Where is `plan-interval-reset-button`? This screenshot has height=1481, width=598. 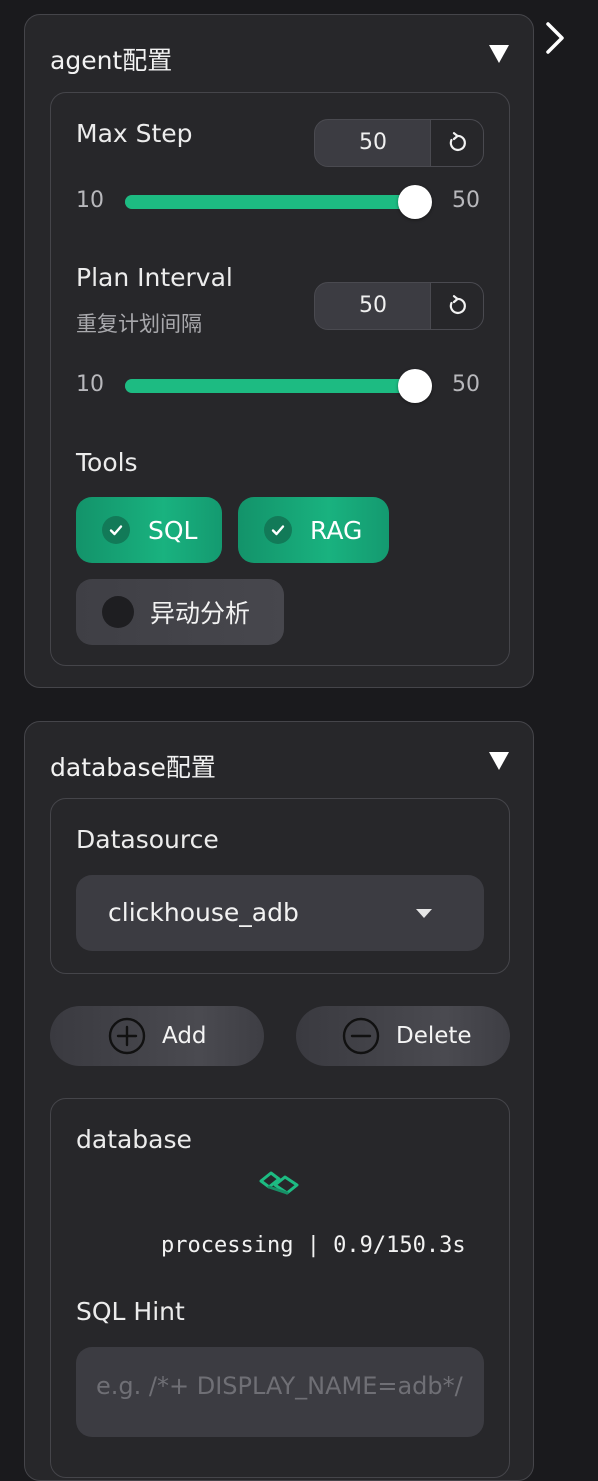 plan-interval-reset-button is located at coordinates (456, 306).